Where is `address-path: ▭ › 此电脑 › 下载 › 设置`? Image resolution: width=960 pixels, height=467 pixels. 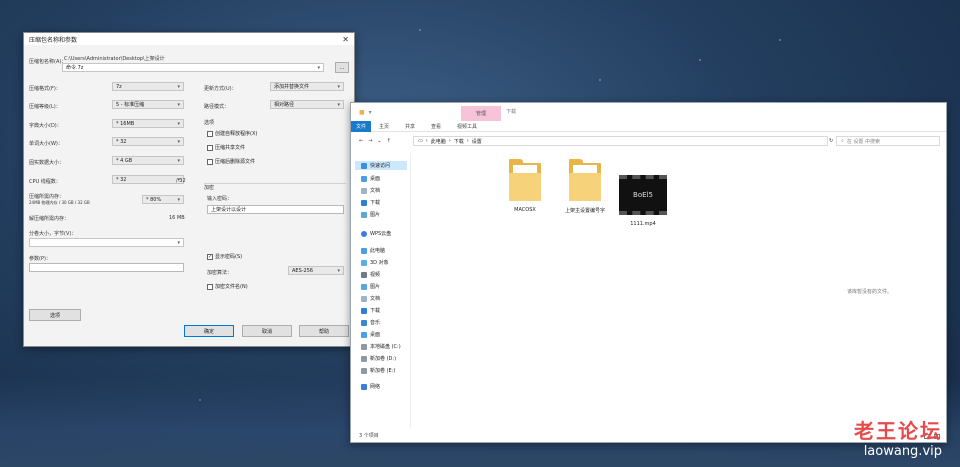 address-path: ▭ › 此电脑 › 下载 › 设置 is located at coordinates (620, 141).